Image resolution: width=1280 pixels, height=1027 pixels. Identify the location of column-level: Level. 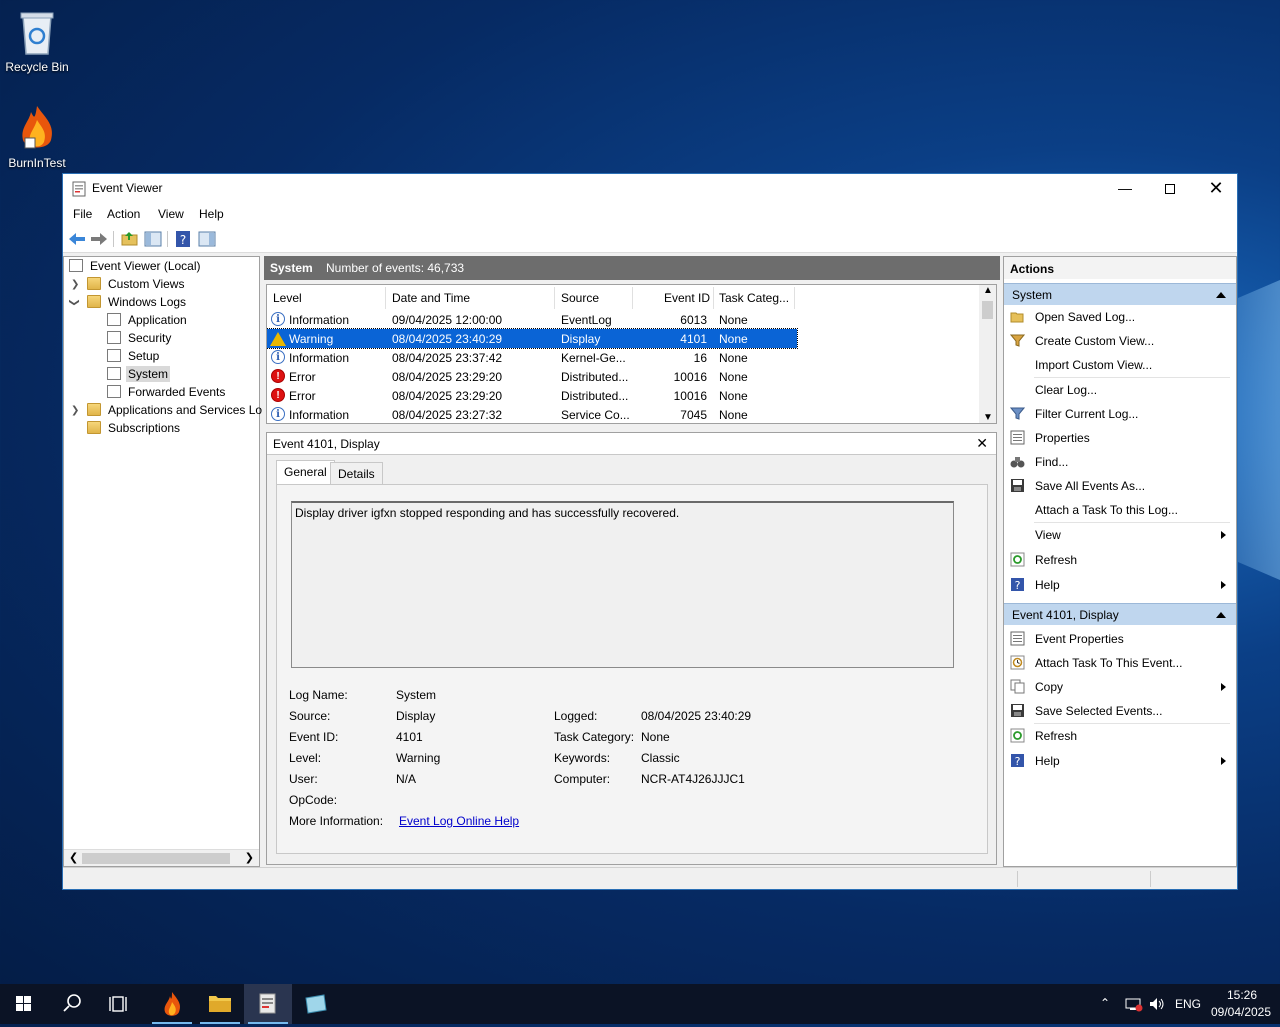
(287, 298).